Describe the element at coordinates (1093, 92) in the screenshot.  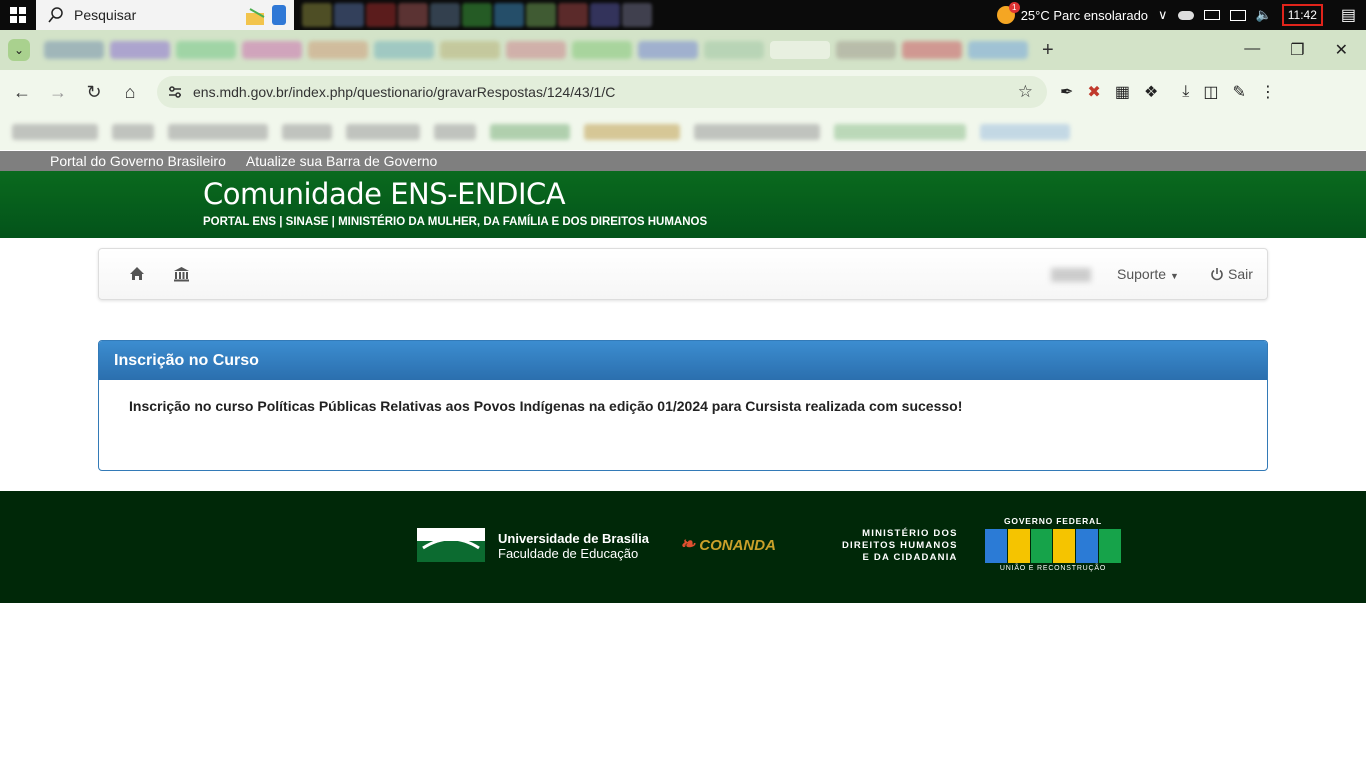
I see `puzzle-x-extension-icon: ✖` at that location.